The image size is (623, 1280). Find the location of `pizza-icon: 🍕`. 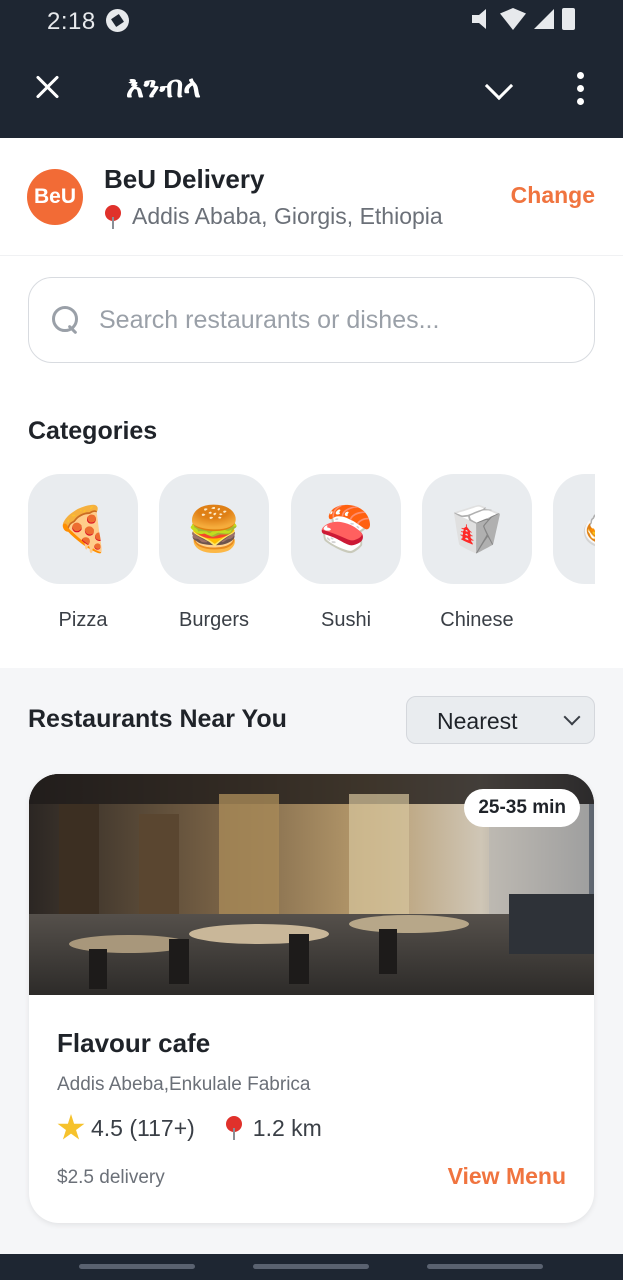

pizza-icon: 🍕 is located at coordinates (83, 529).